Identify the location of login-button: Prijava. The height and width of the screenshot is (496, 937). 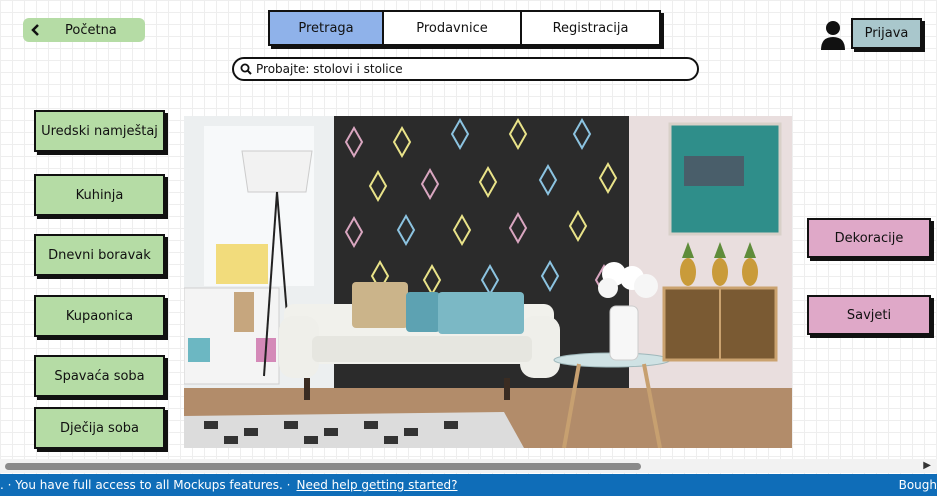
(886, 33).